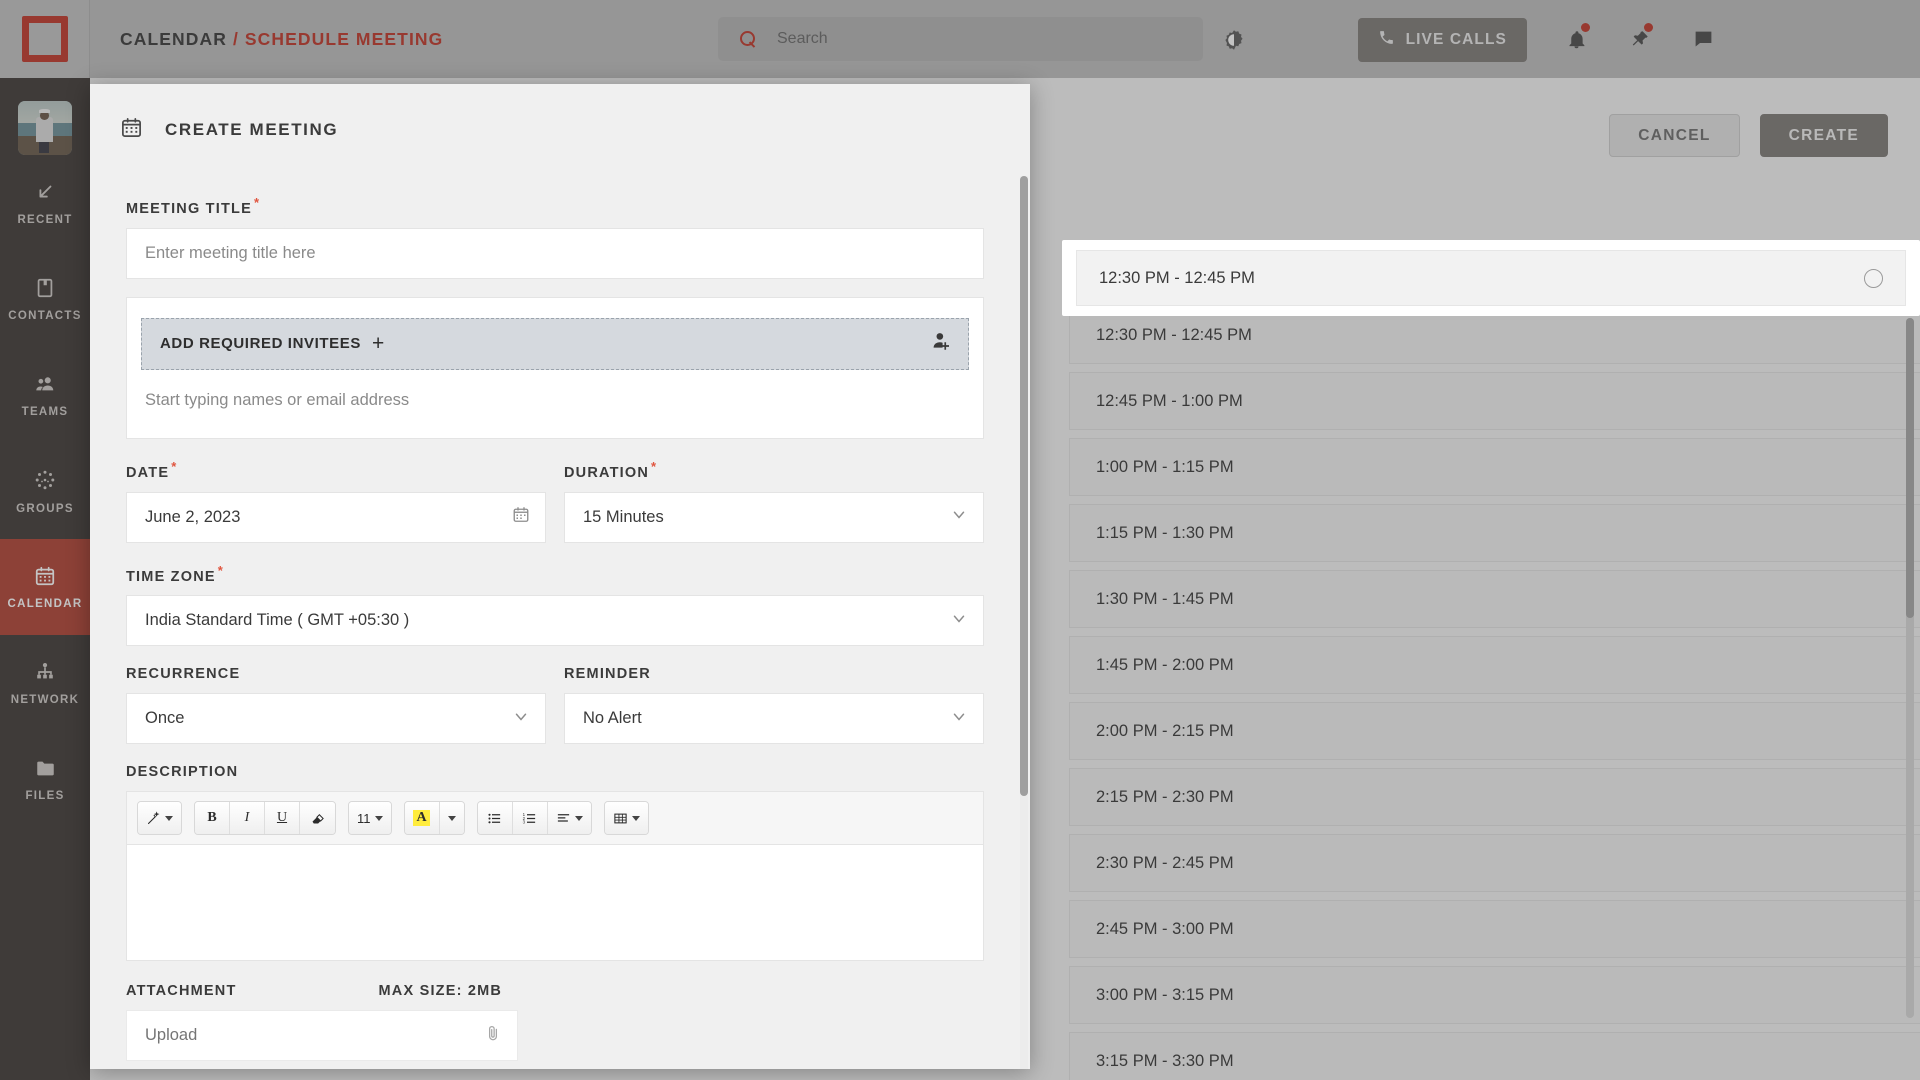 The height and width of the screenshot is (1080, 1920). What do you see at coordinates (247, 818) in the screenshot?
I see `italic-button: I` at bounding box center [247, 818].